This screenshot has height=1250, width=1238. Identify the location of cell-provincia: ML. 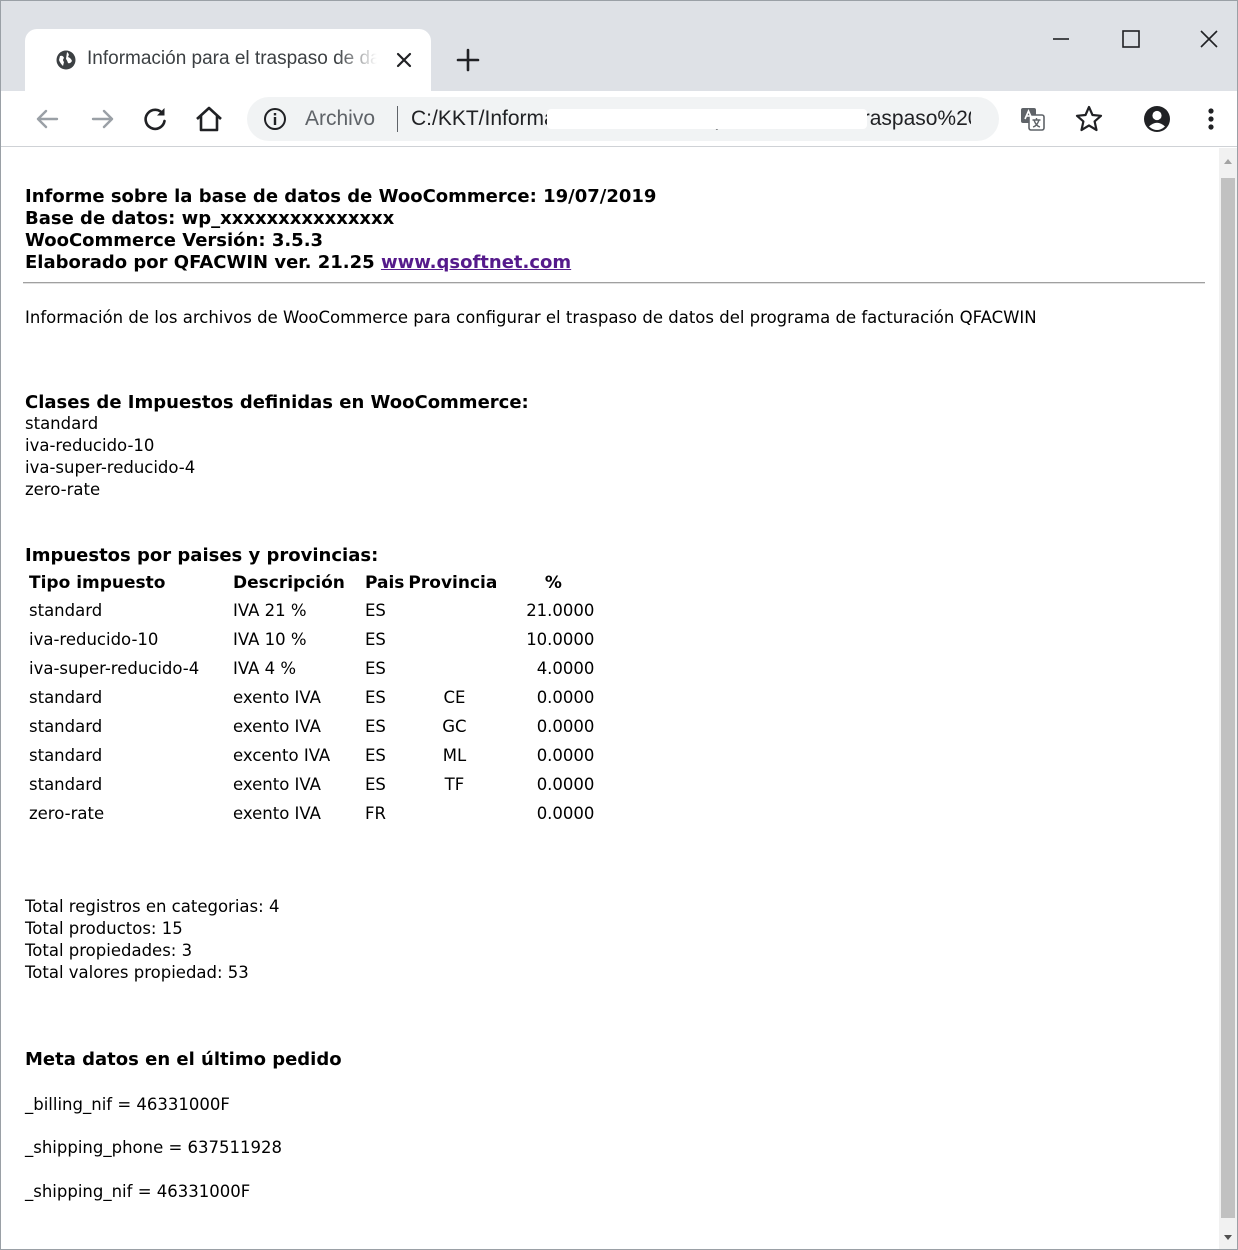
(454, 755).